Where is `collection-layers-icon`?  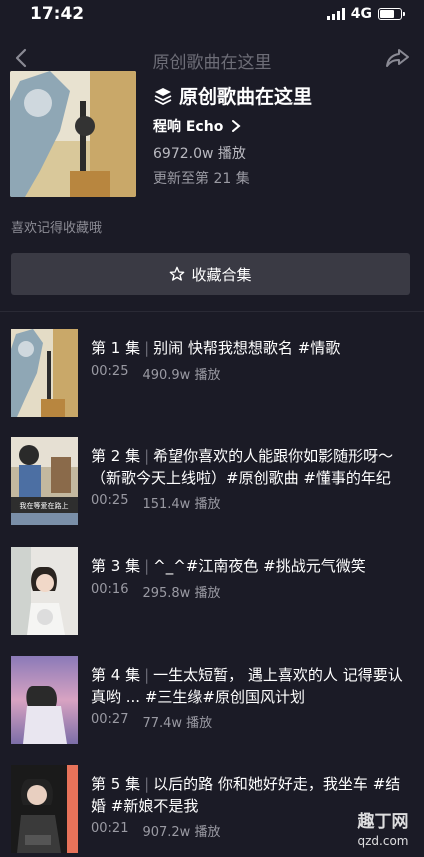 collection-layers-icon is located at coordinates (163, 96).